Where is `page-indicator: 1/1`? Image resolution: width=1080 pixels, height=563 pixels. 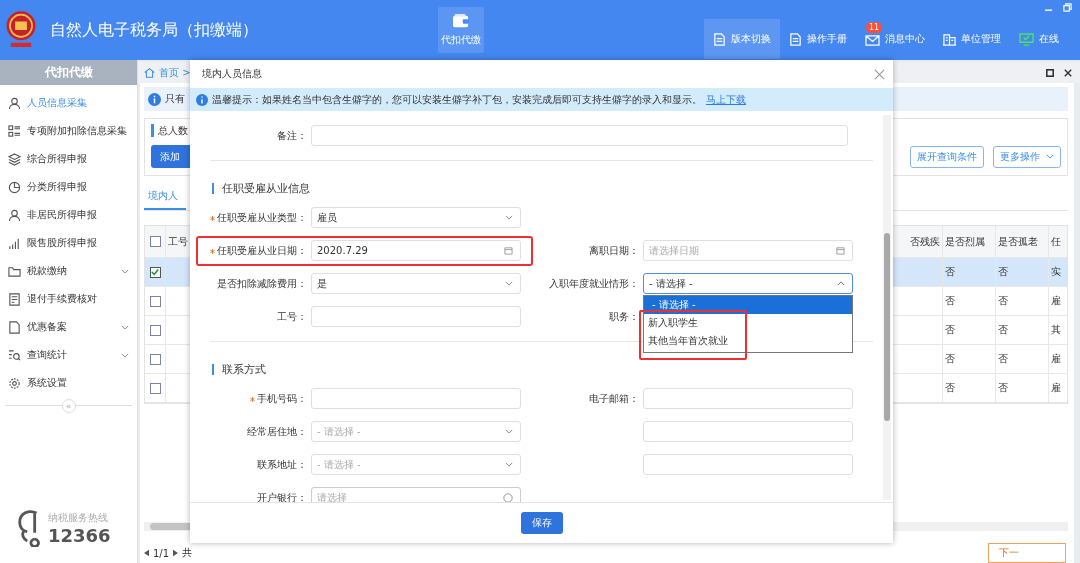
page-indicator: 1/1 is located at coordinates (161, 553).